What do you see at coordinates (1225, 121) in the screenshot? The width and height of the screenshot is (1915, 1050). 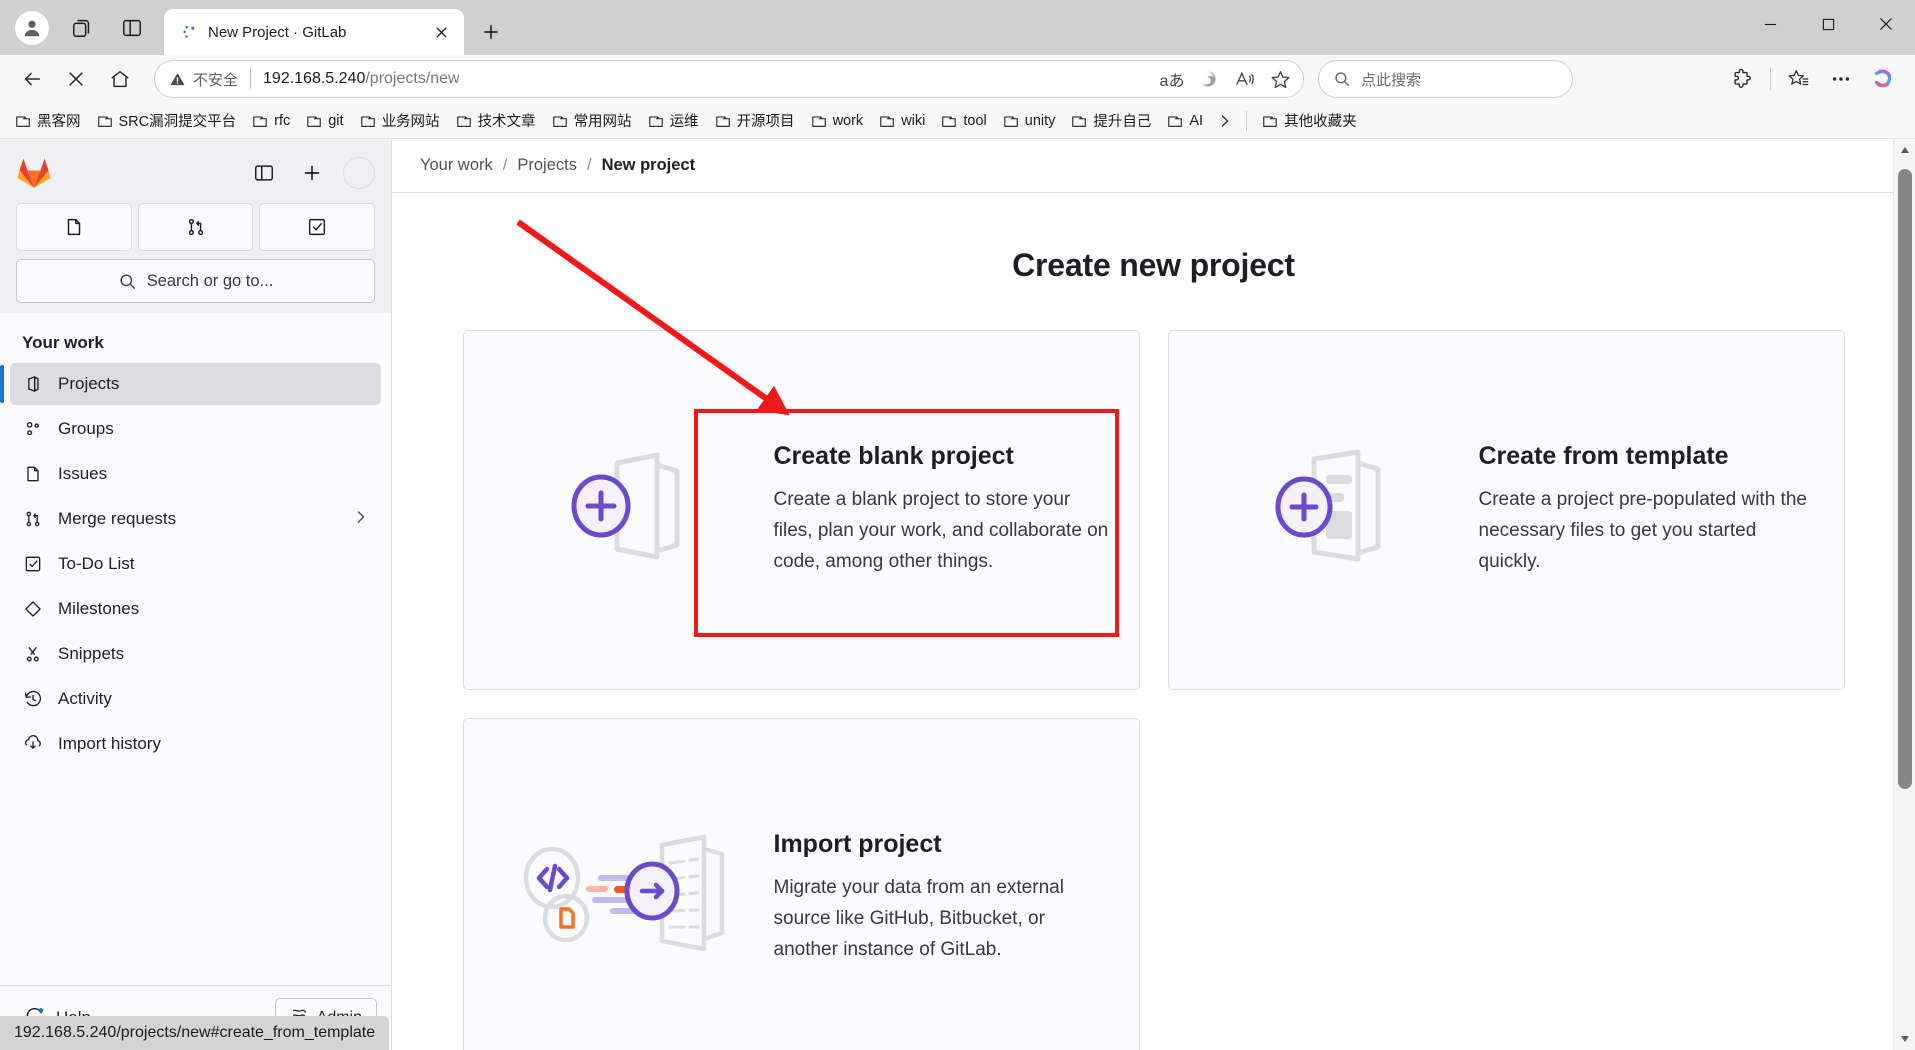 I see `bookmarks-overflow-chevron-icon` at bounding box center [1225, 121].